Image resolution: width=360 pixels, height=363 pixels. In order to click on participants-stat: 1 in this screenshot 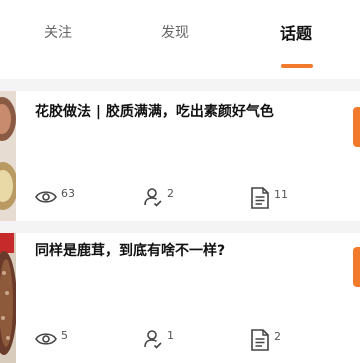, I will do `click(158, 339)`.